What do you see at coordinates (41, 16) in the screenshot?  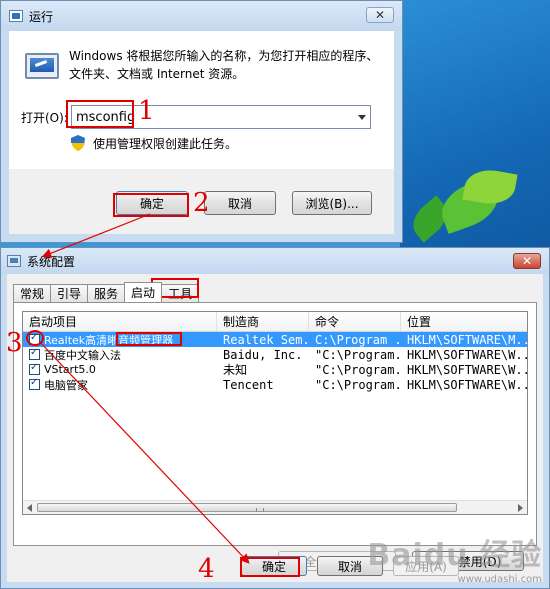 I see `run-title: 运行` at bounding box center [41, 16].